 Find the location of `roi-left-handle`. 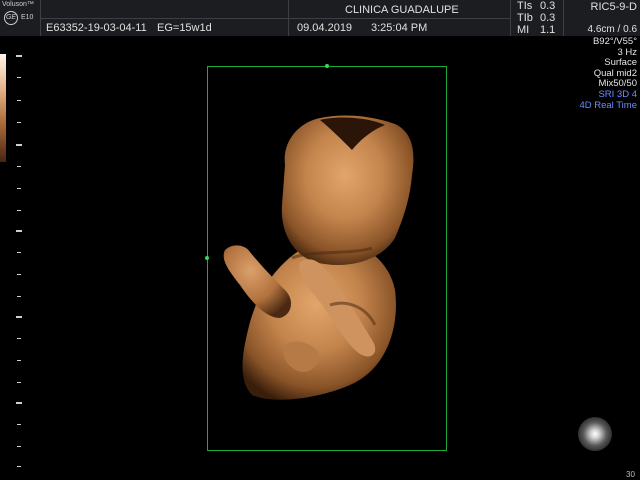

roi-left-handle is located at coordinates (207, 258).